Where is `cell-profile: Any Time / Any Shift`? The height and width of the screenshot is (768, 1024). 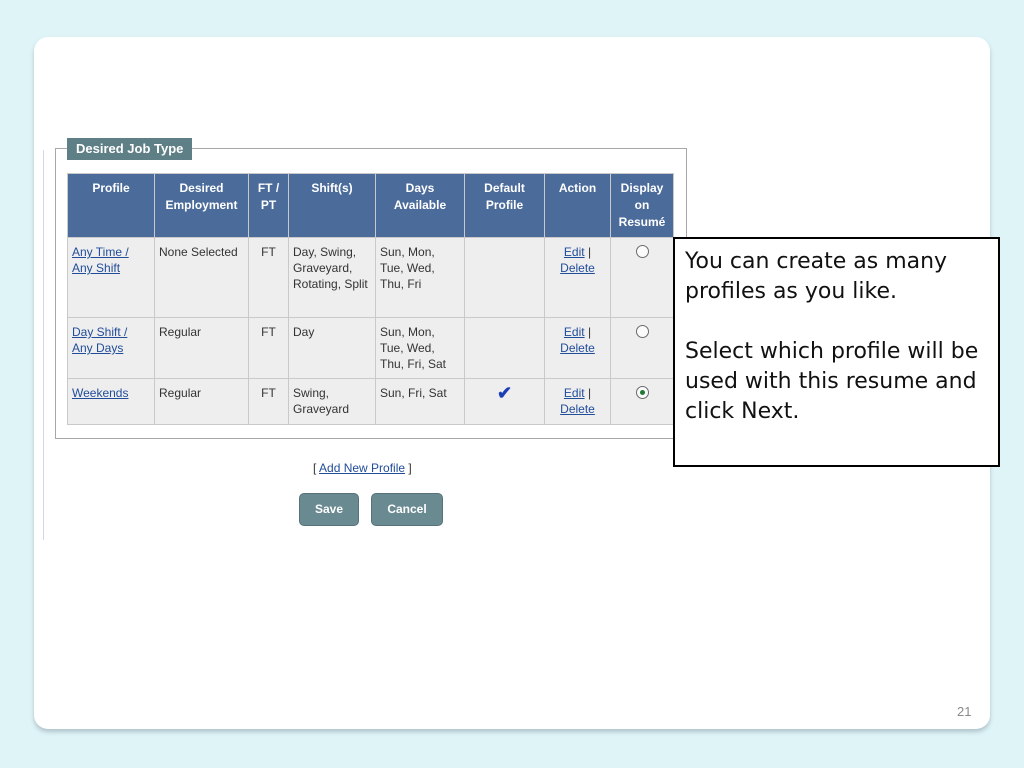 cell-profile: Any Time / Any Shift is located at coordinates (111, 277).